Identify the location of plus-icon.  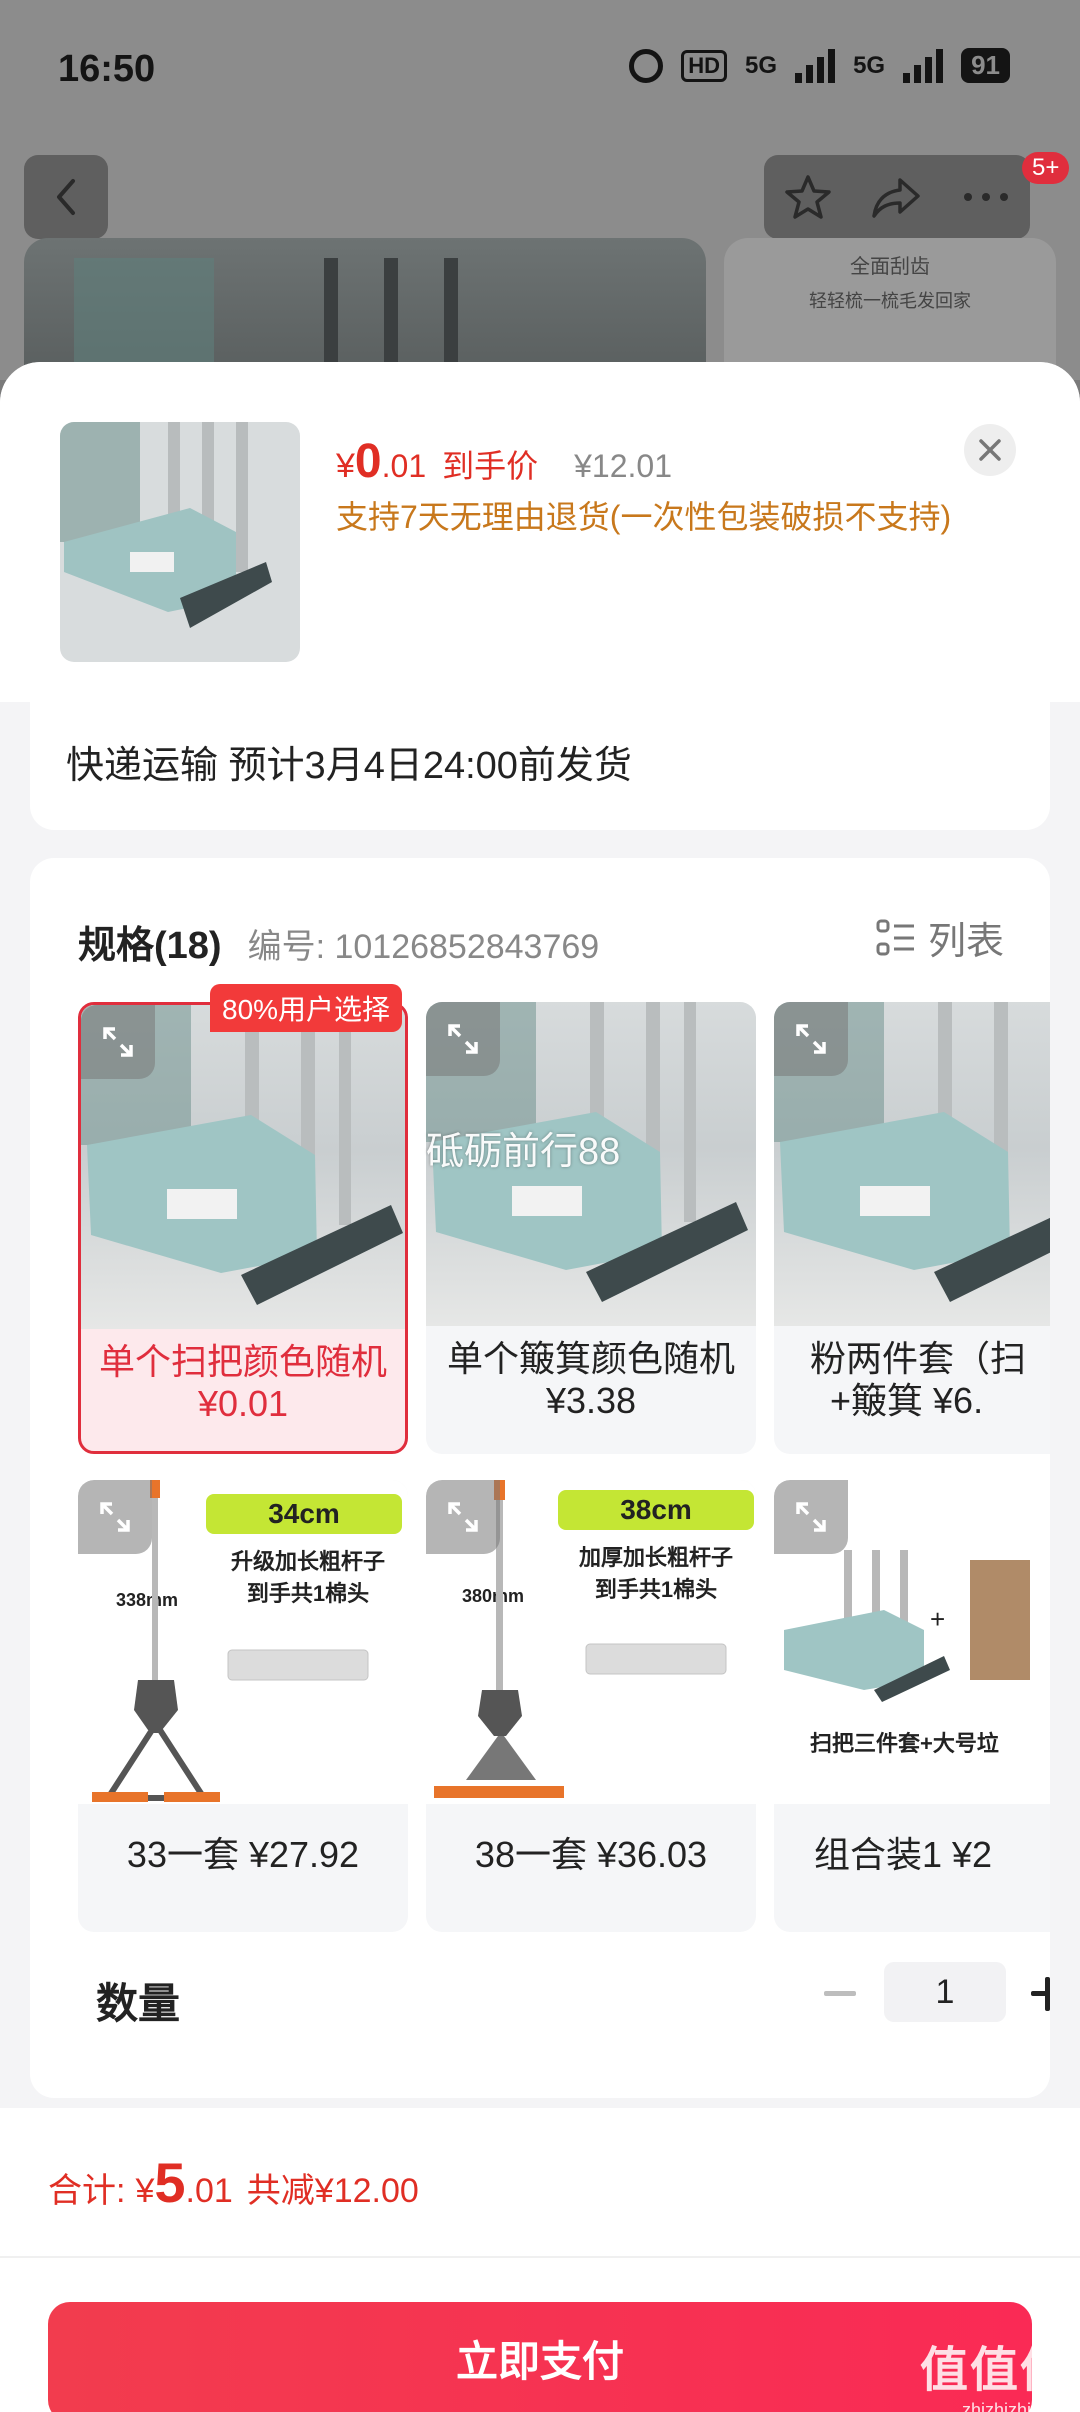
(1040, 1994).